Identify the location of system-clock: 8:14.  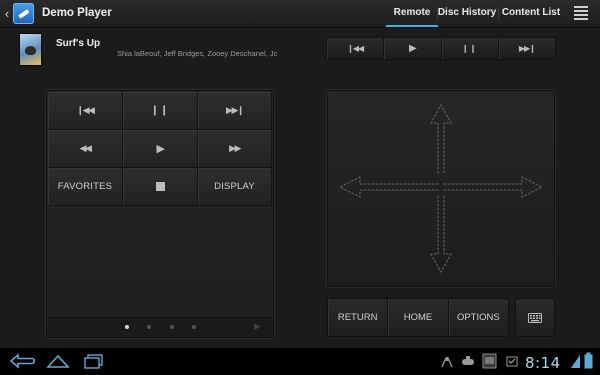
(543, 363).